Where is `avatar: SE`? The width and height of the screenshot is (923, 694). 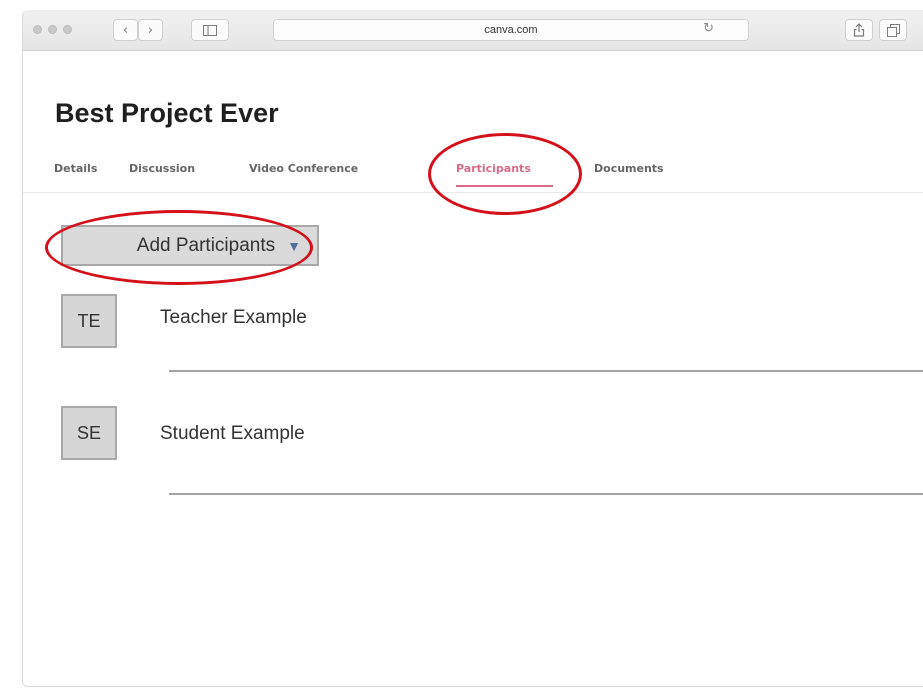 avatar: SE is located at coordinates (89, 433).